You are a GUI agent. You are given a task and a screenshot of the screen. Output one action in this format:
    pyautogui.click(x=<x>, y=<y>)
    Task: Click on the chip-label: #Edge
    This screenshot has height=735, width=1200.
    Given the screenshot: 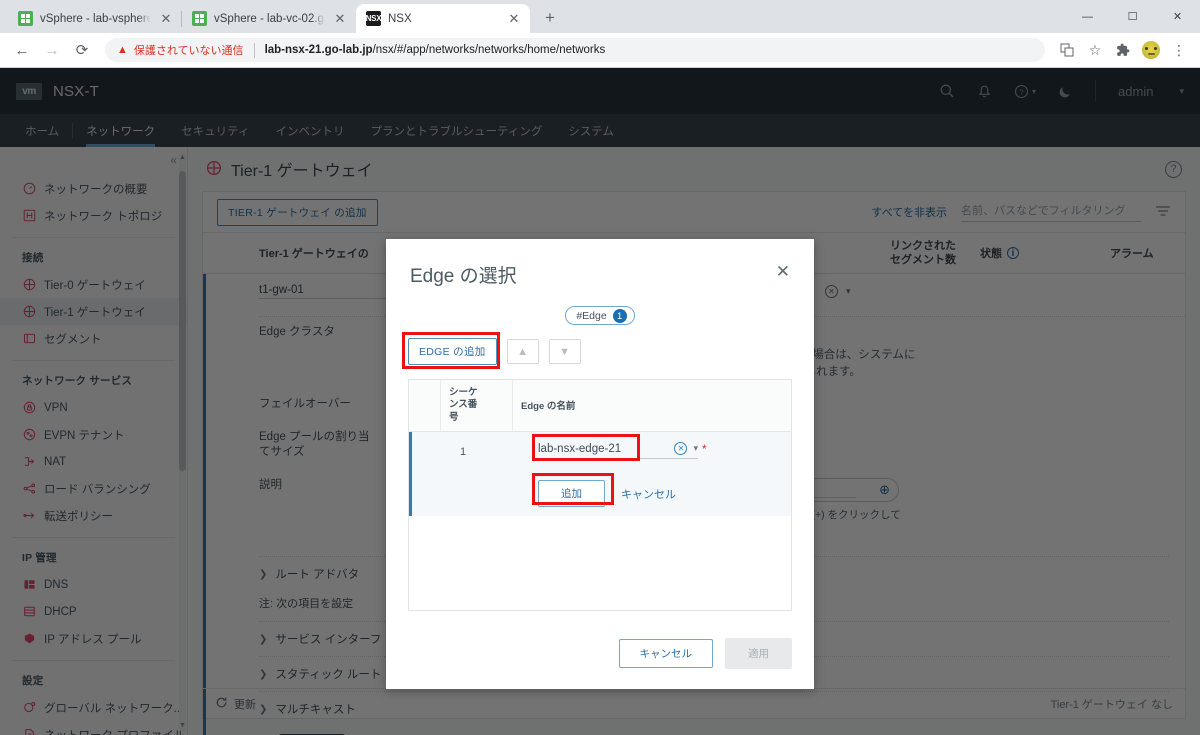 What is the action you would take?
    pyautogui.click(x=591, y=315)
    